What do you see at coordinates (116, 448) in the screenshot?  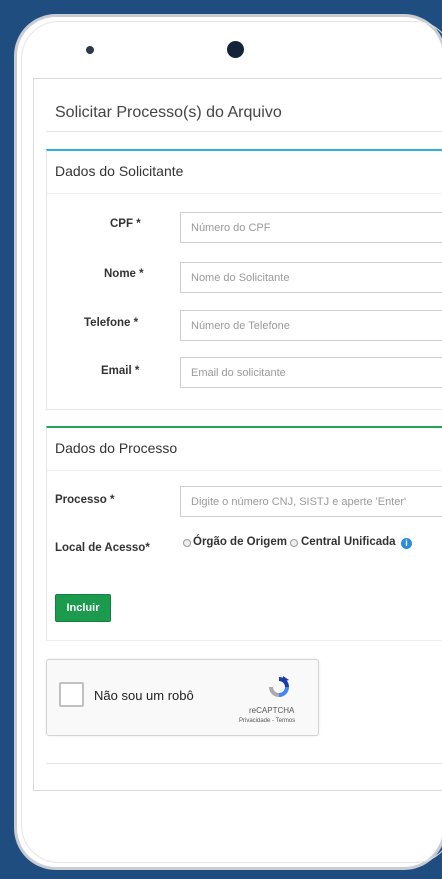 I see `processo-heading: Dados do Processo` at bounding box center [116, 448].